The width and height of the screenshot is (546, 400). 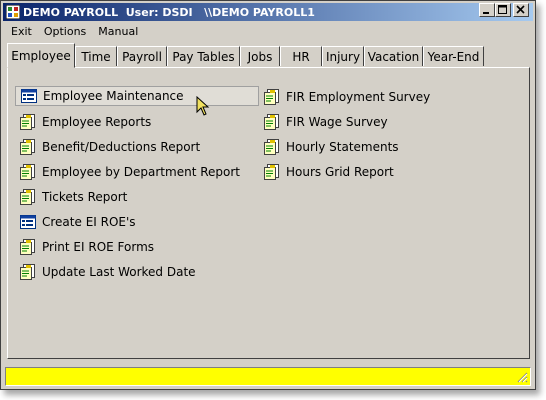 What do you see at coordinates (268, 376) in the screenshot?
I see `status-bar` at bounding box center [268, 376].